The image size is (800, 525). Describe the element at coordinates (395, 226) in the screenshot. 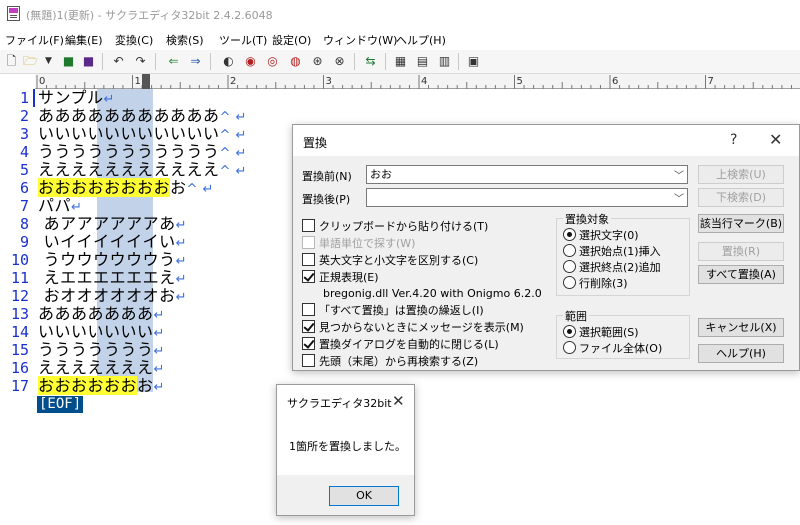

I see `option-paste-clipboard: クリップボードから貼り付ける(T)` at that location.